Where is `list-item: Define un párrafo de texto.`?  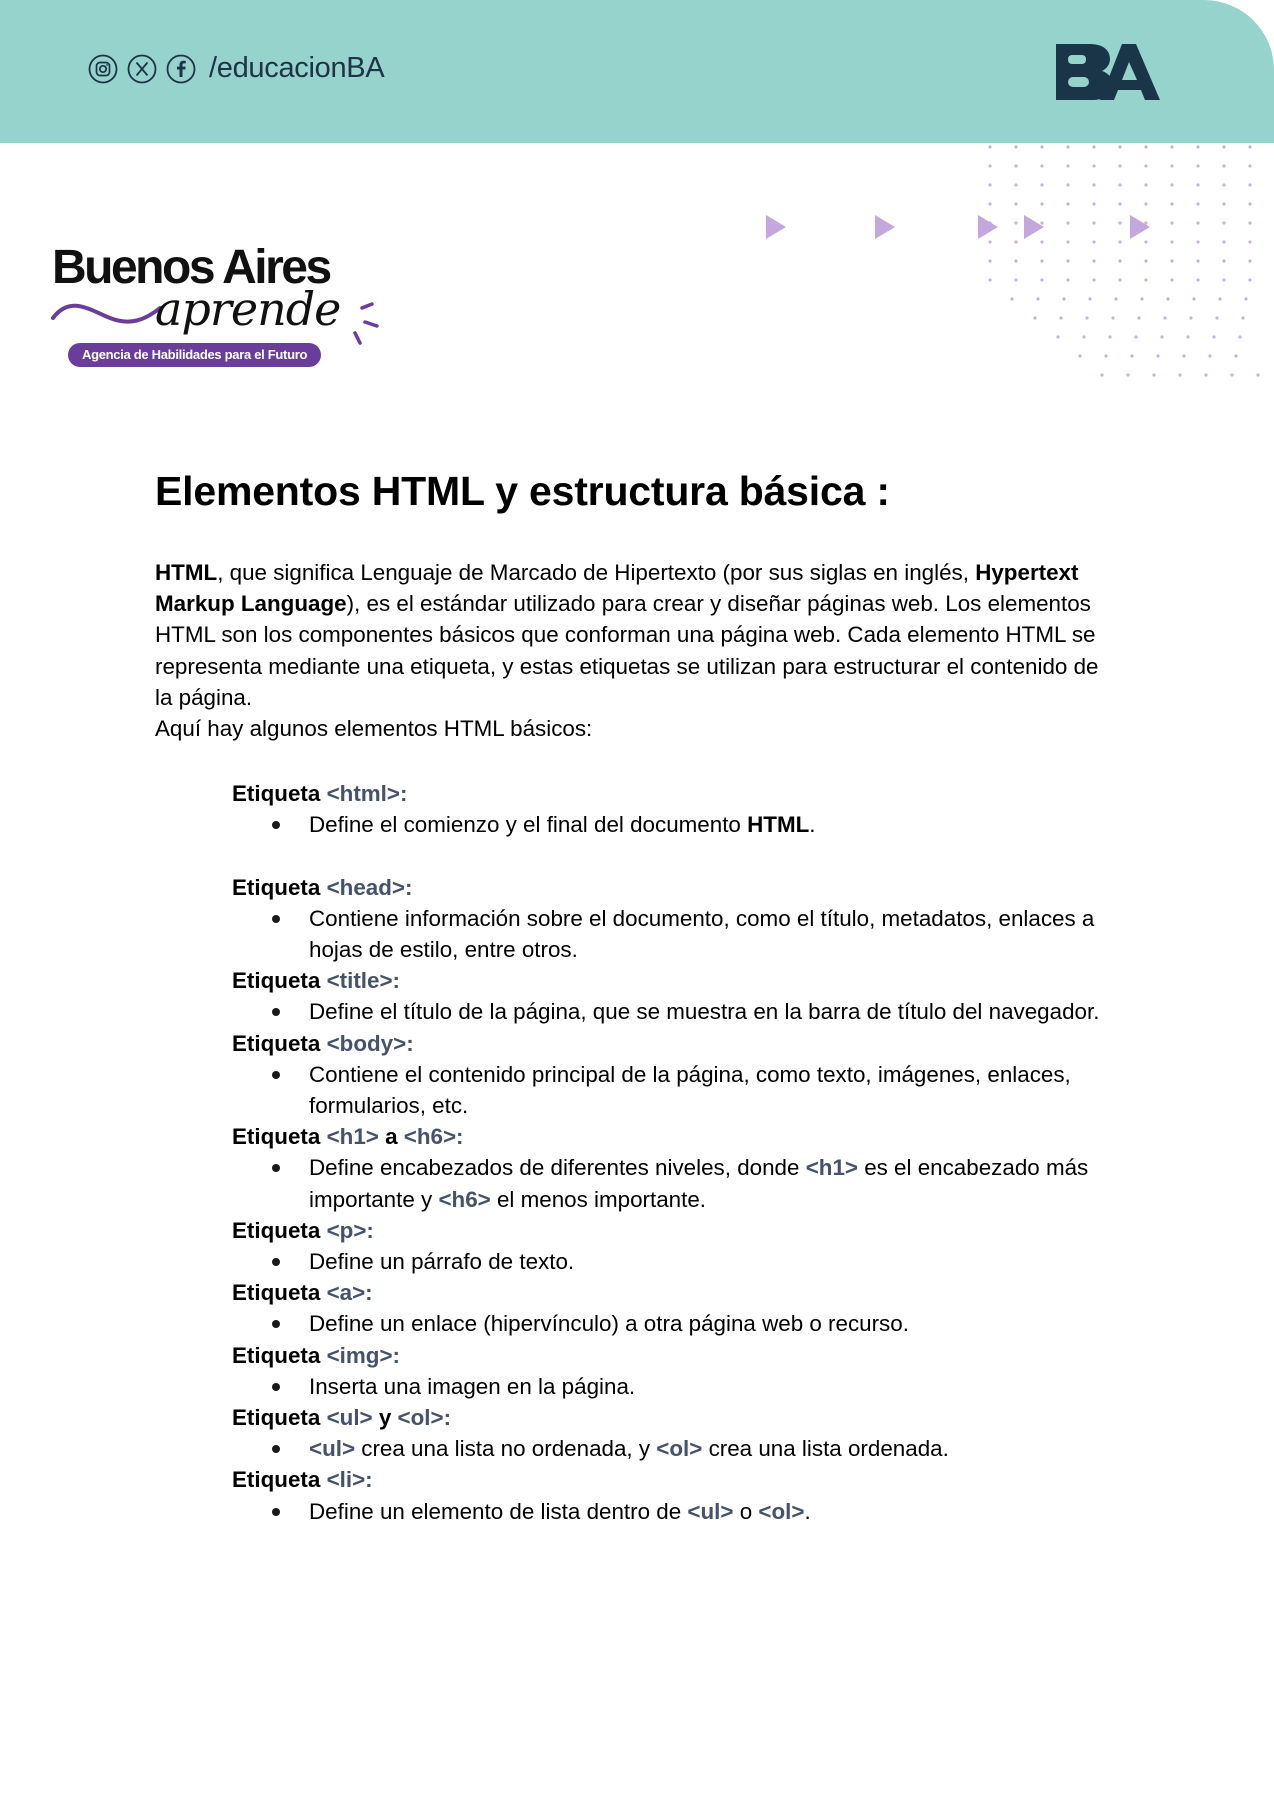 list-item: Define un párrafo de texto. is located at coordinates (673, 1261).